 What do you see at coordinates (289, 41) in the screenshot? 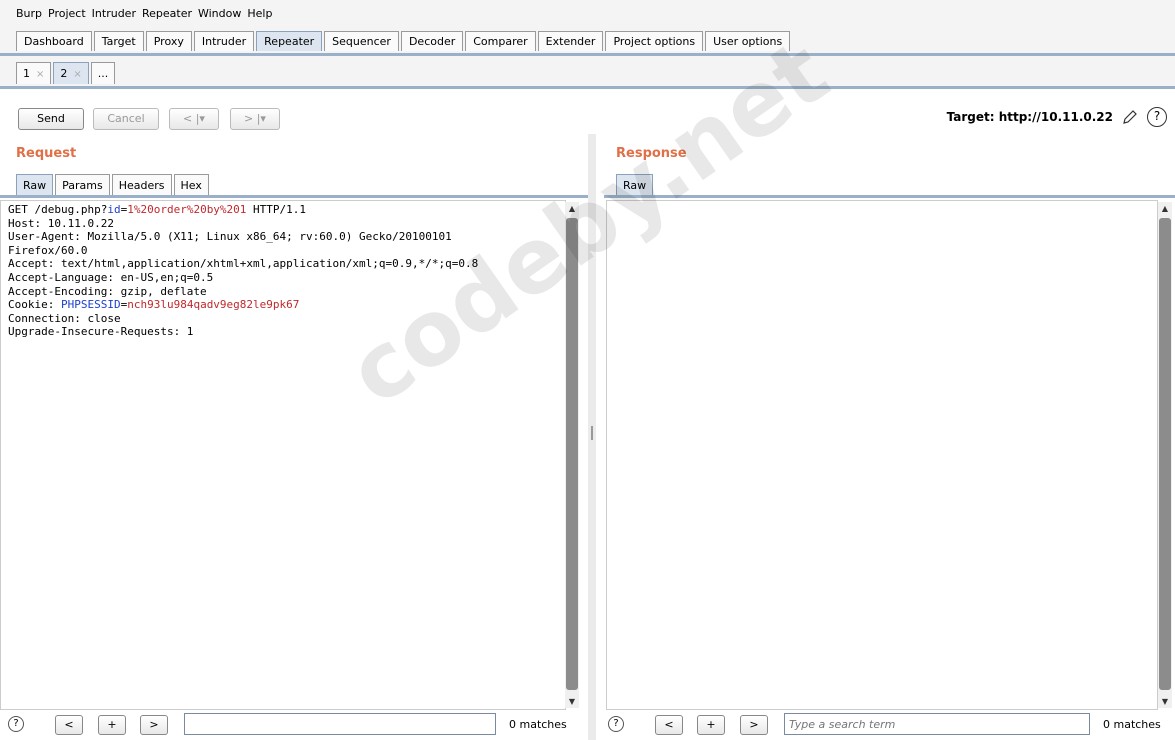
I see `tab-repeater: Repeater` at bounding box center [289, 41].